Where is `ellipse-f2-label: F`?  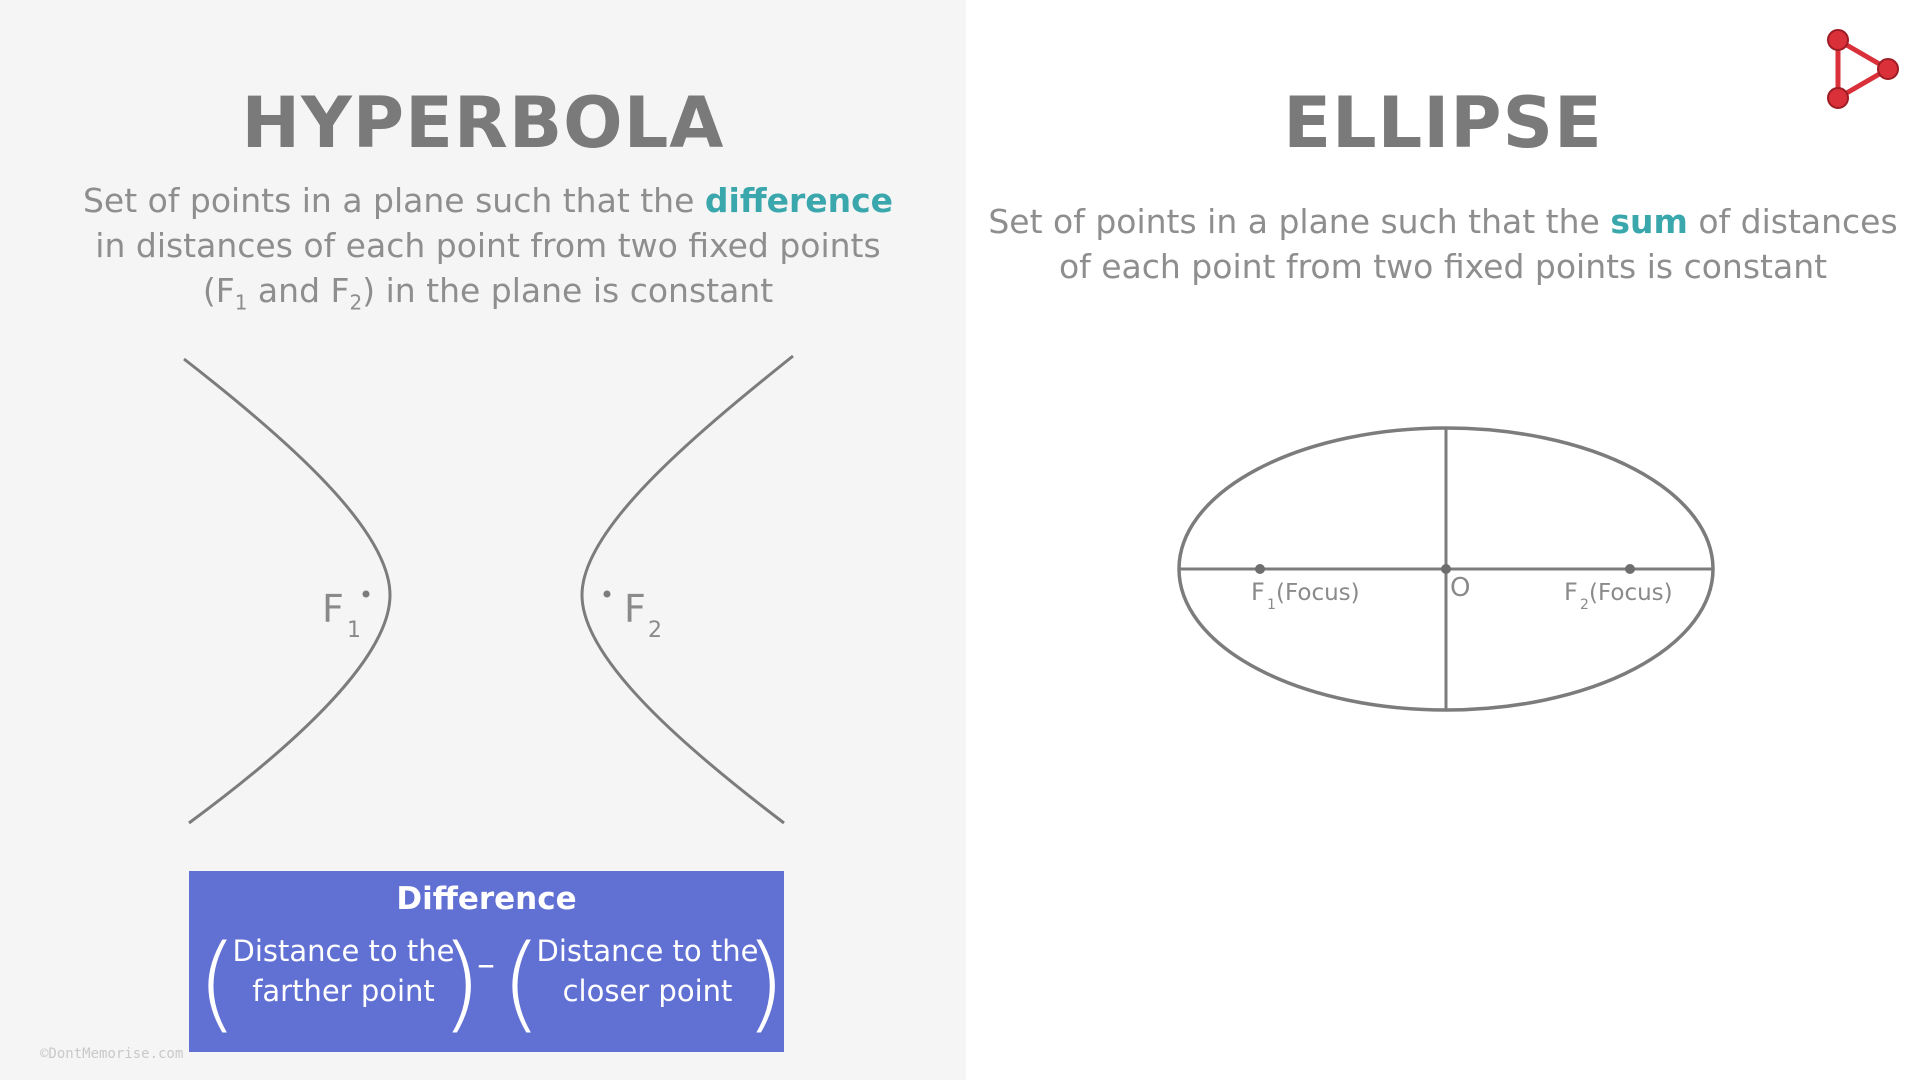 ellipse-f2-label: F is located at coordinates (1571, 592).